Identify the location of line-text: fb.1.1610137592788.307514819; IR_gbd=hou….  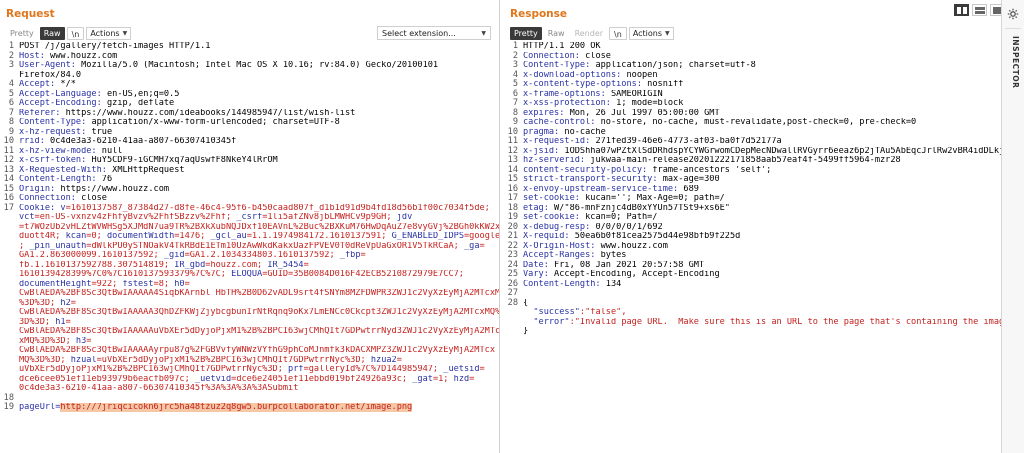
(259, 266).